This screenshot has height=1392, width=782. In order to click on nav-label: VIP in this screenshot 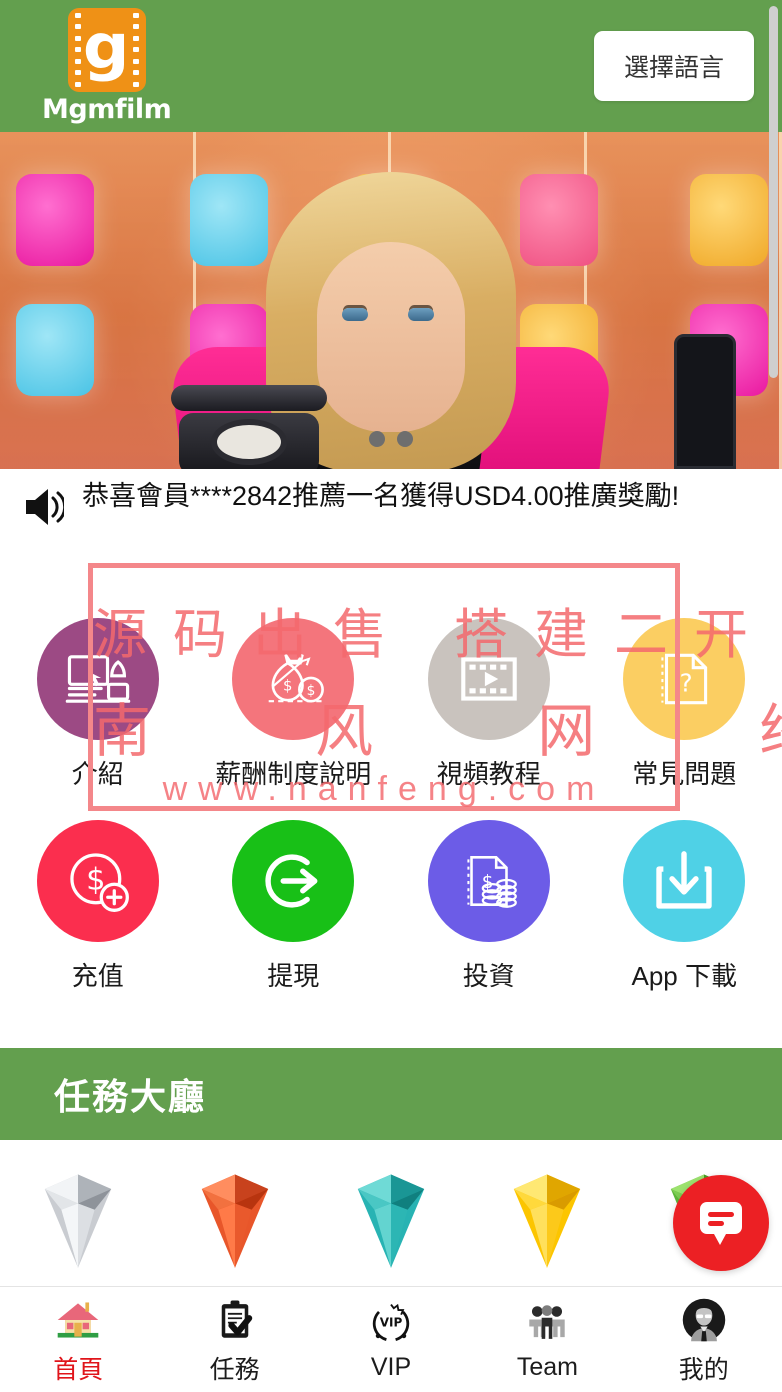, I will do `click(391, 1367)`.